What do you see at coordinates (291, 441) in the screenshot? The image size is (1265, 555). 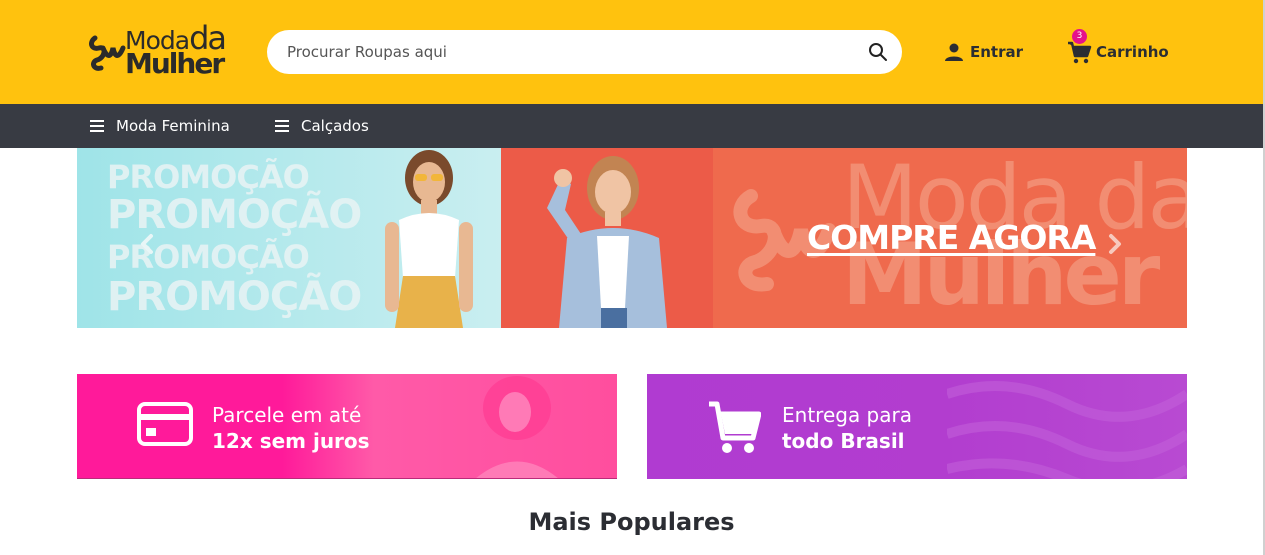 I see `feature-line2: 12x sem juros` at bounding box center [291, 441].